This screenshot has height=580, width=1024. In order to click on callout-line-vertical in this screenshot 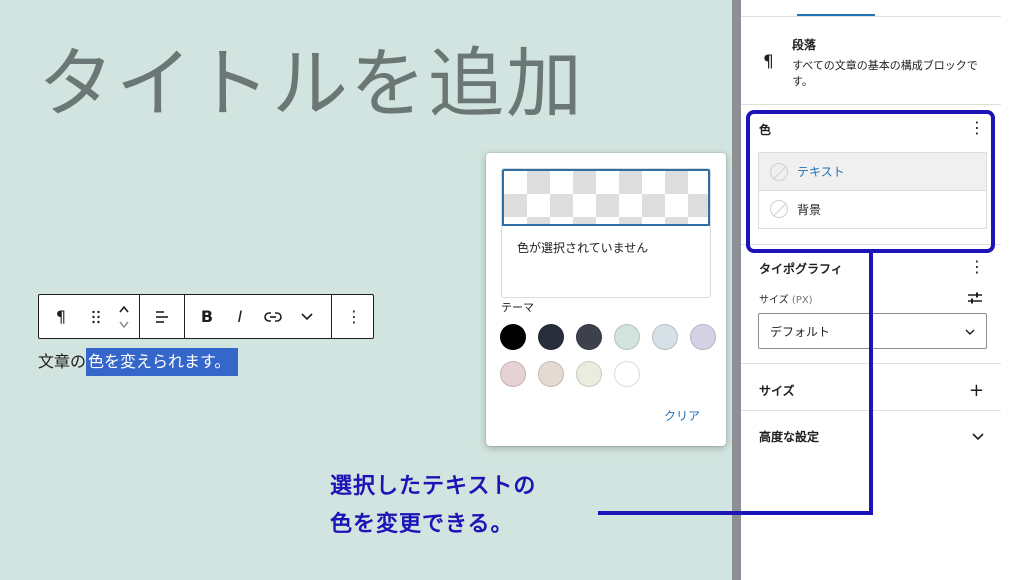, I will do `click(871, 384)`.